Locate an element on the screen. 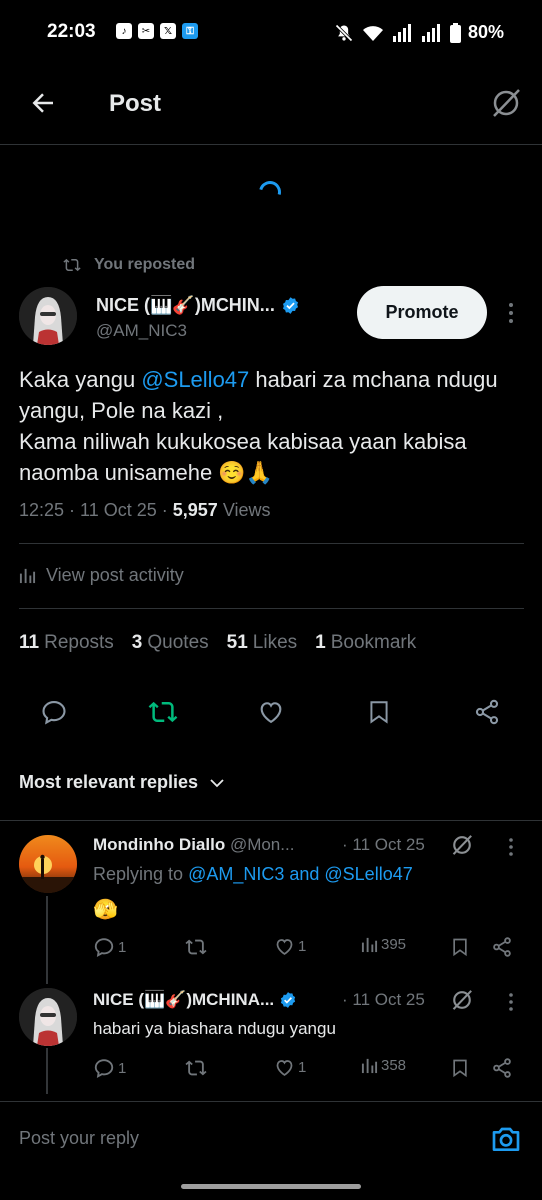  tiktok-icon: ♪ is located at coordinates (124, 31).